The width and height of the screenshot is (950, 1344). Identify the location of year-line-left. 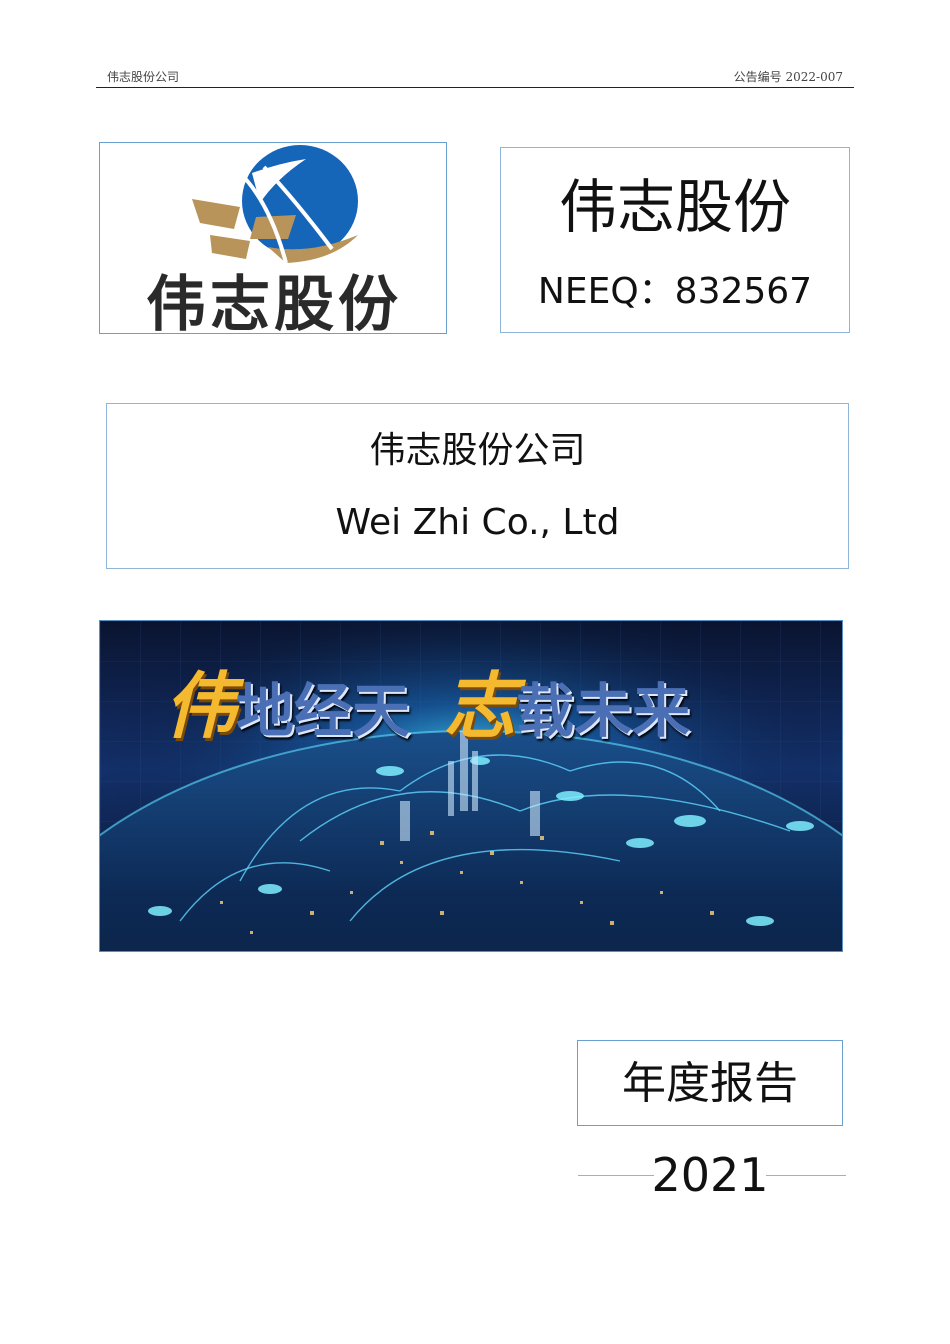
(616, 1175).